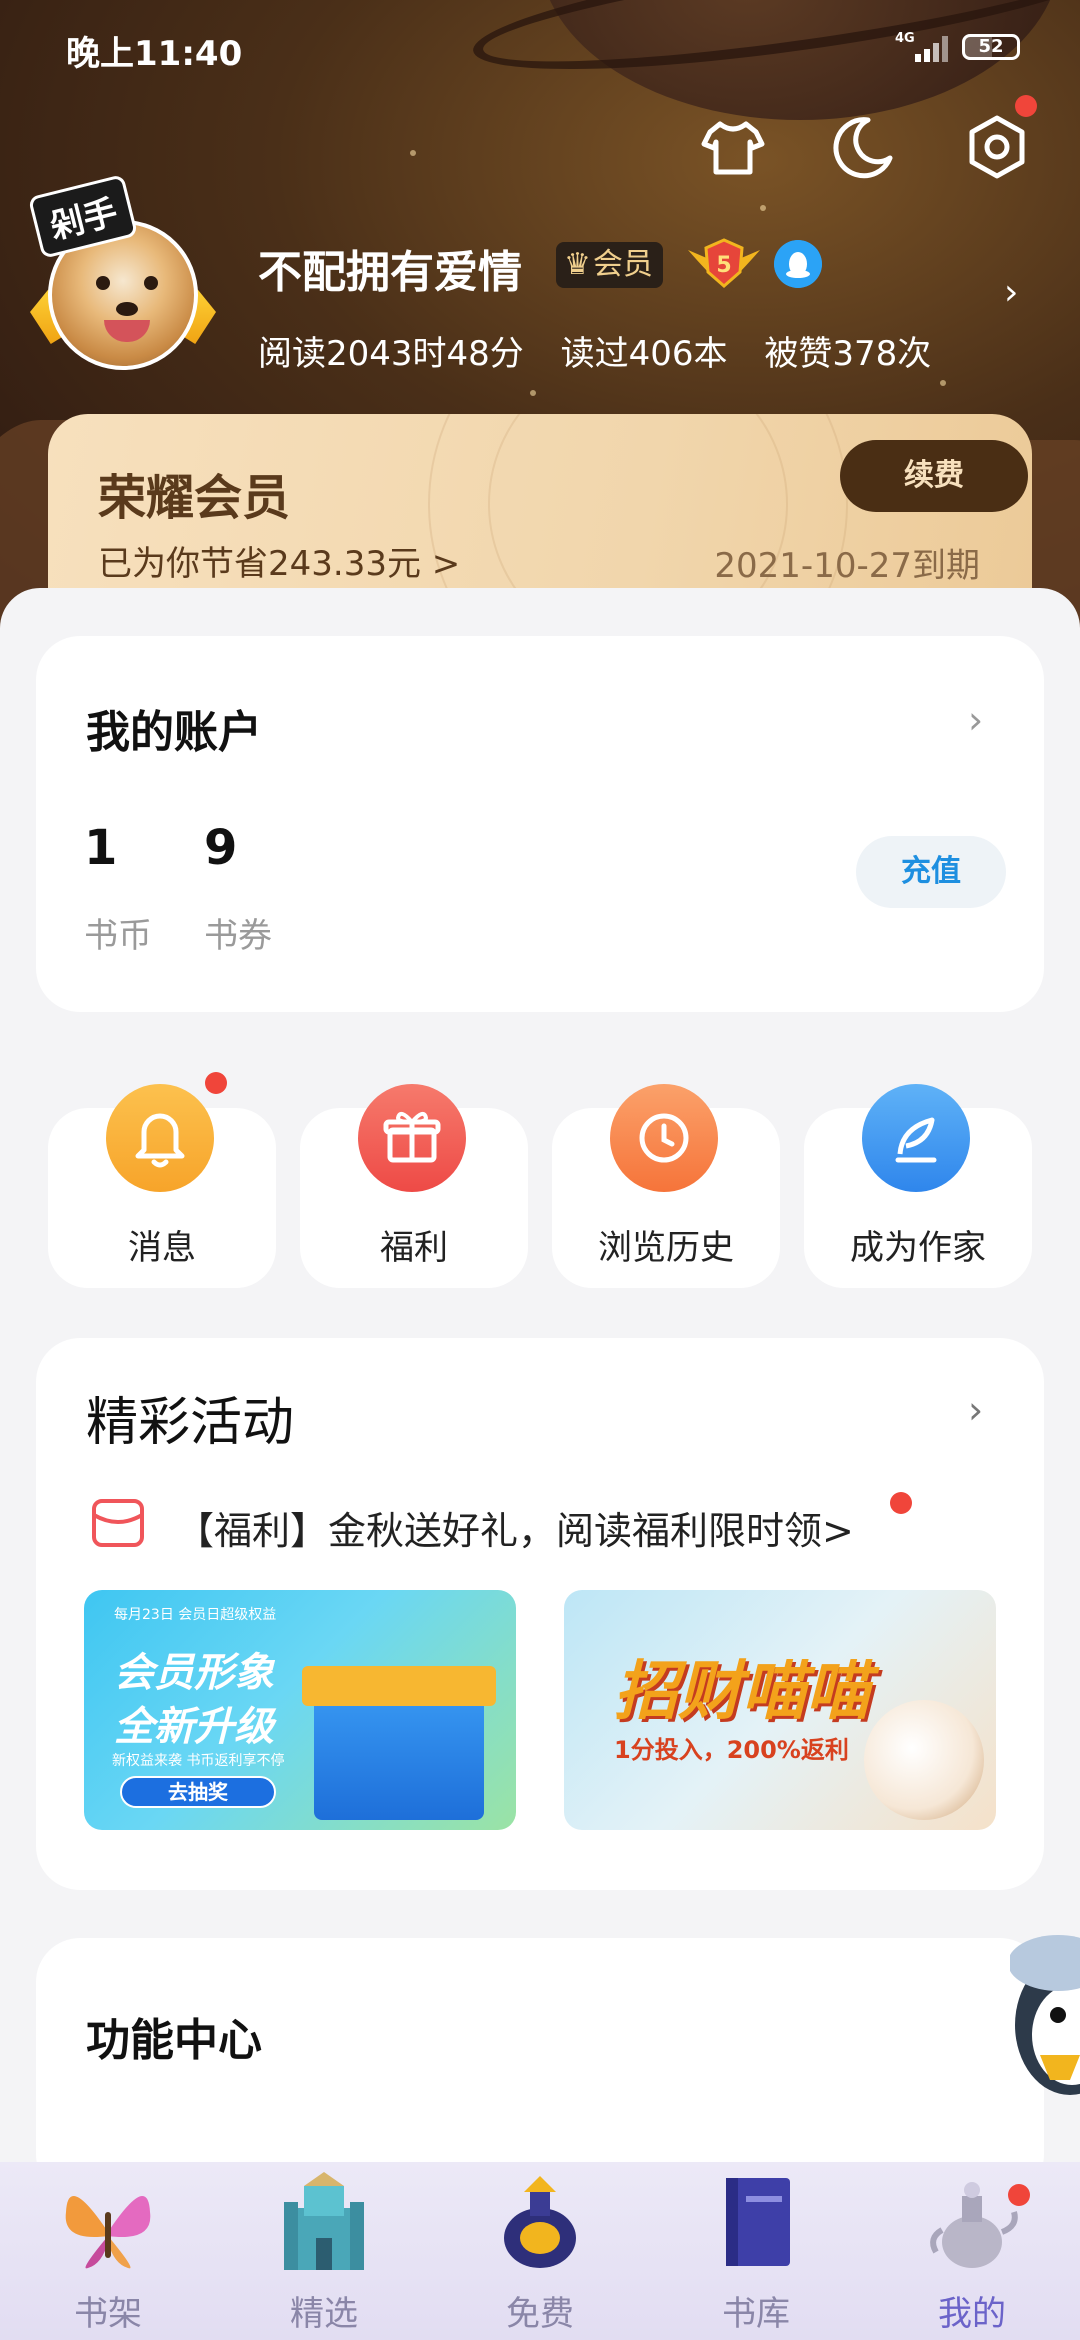 Image resolution: width=1080 pixels, height=2340 pixels. I want to click on banner-caption: 新权益来袭 书币返利享不停, so click(198, 1761).